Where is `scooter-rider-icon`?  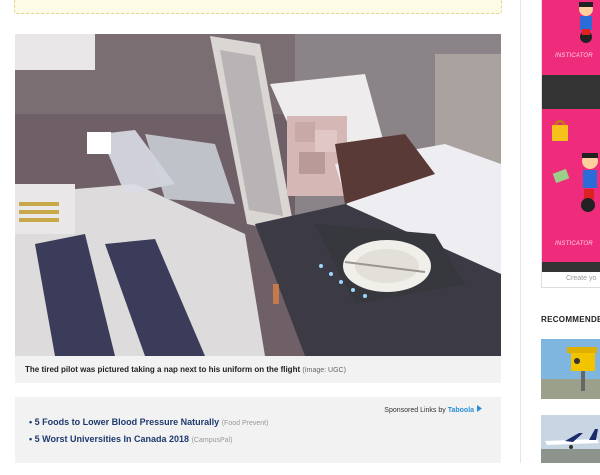 scooter-rider-icon is located at coordinates (586, 22).